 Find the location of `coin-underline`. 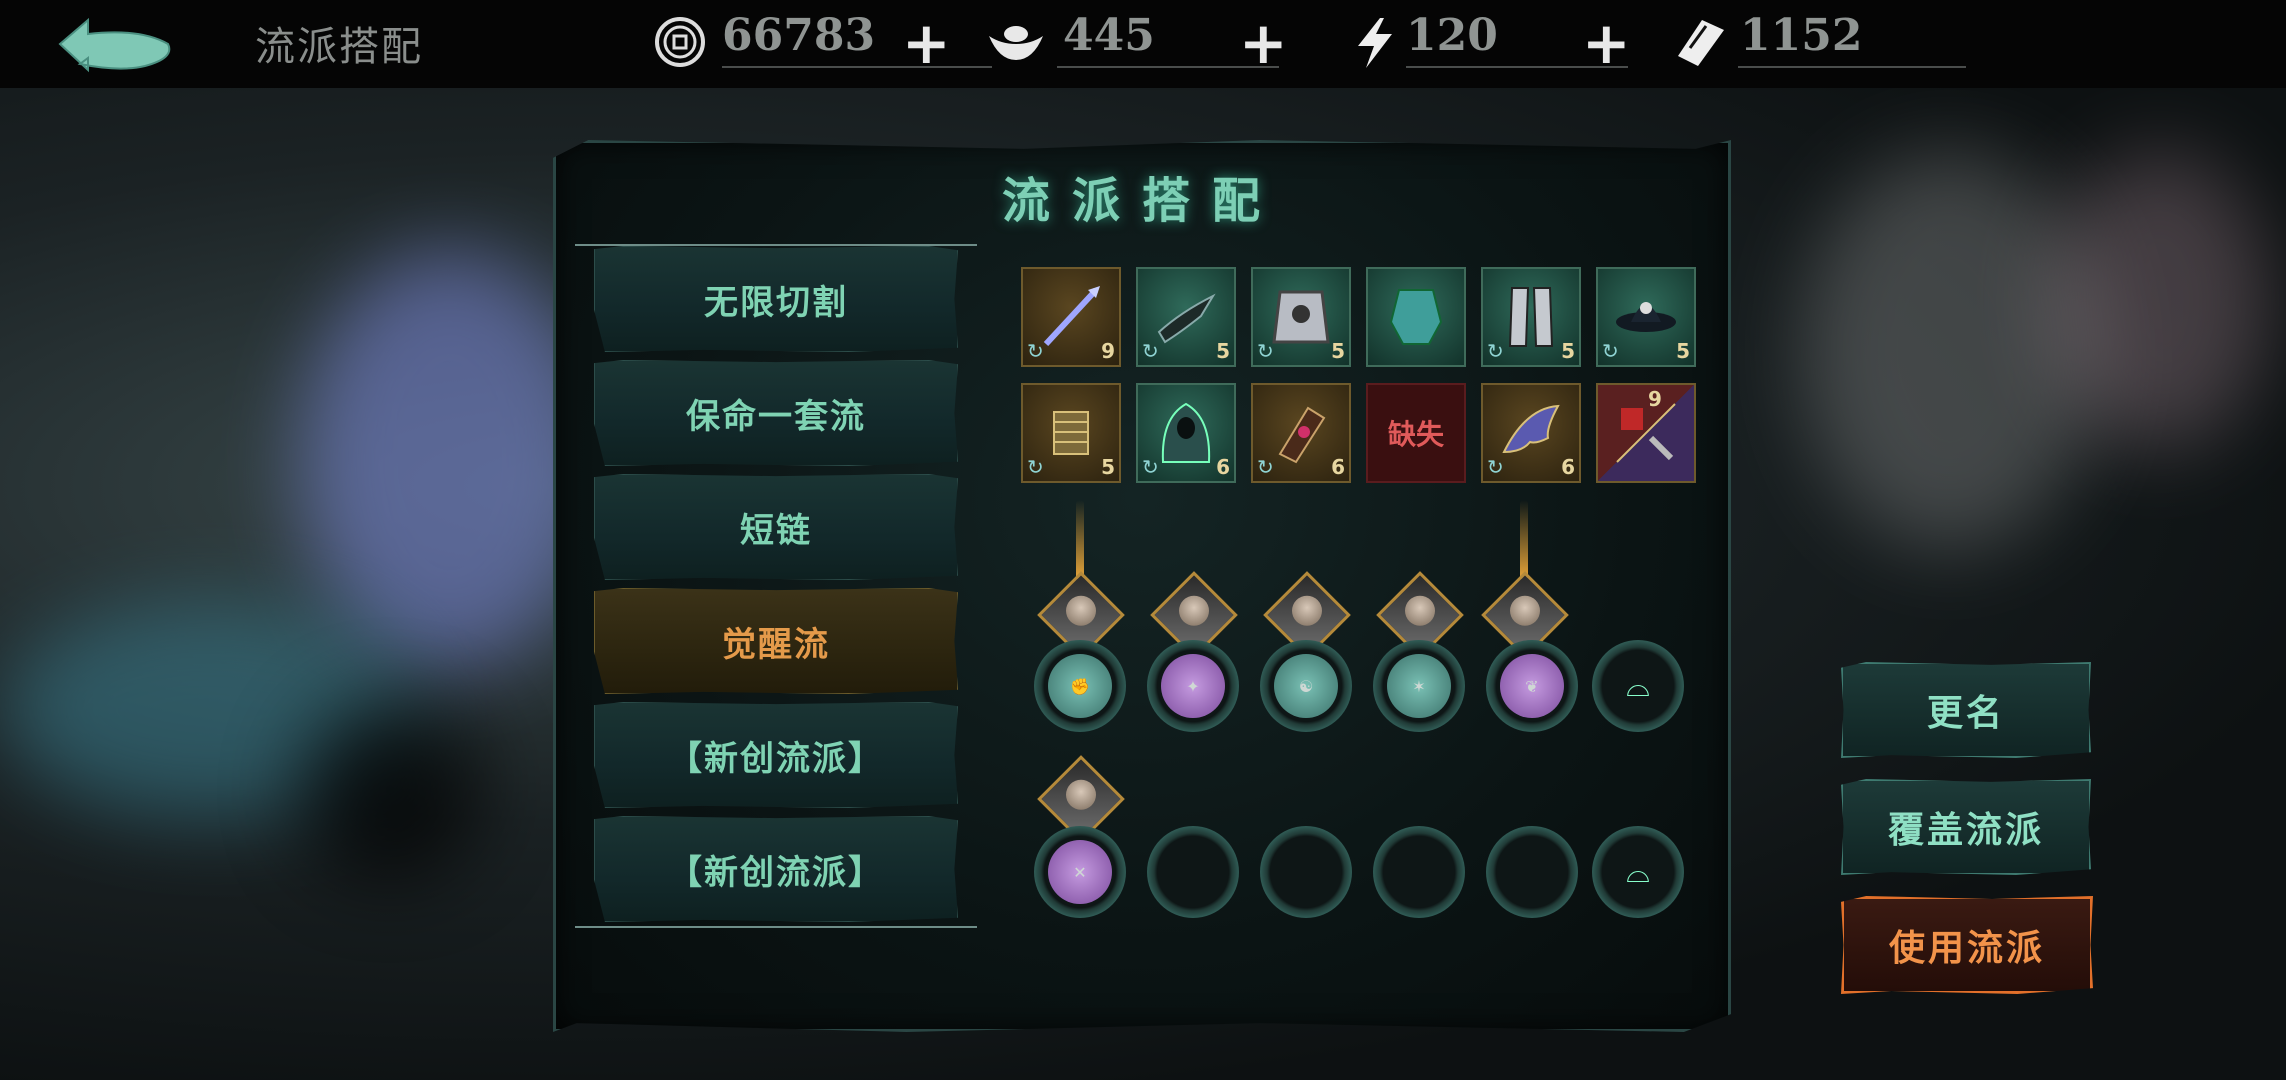

coin-underline is located at coordinates (857, 67).